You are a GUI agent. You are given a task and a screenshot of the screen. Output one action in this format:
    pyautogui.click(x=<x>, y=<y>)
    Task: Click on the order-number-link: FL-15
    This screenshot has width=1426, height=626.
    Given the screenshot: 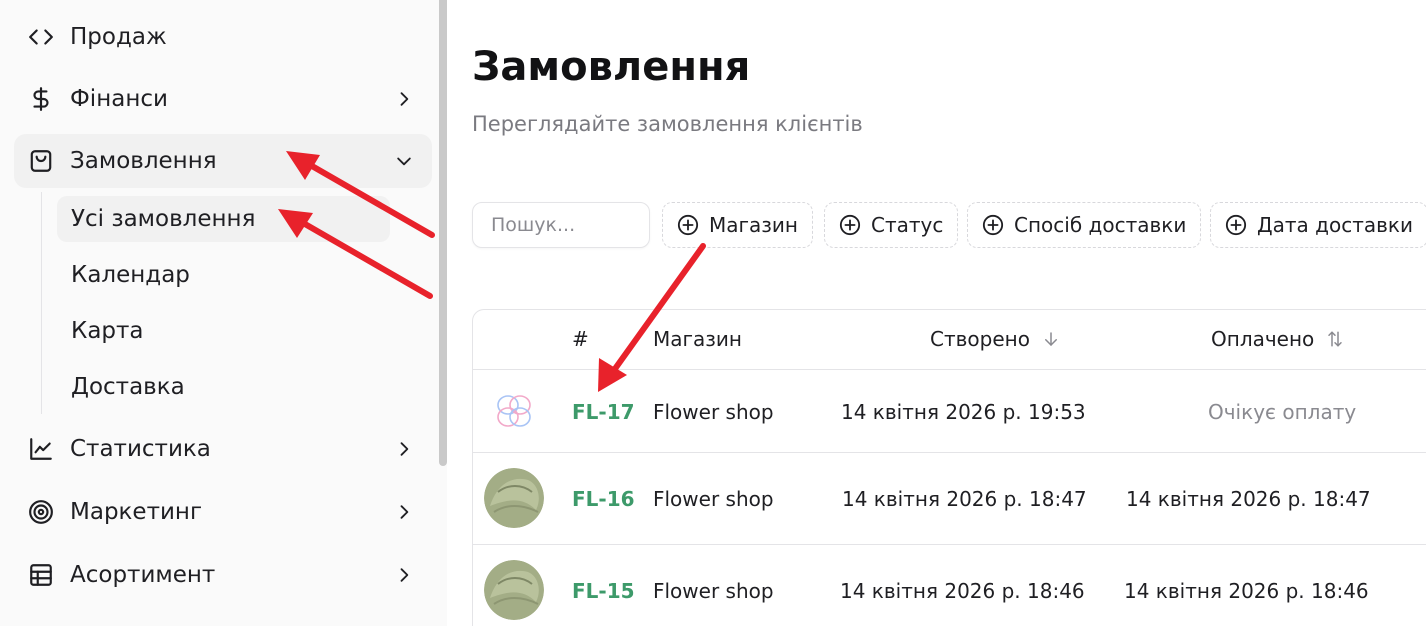 What is the action you would take?
    pyautogui.click(x=603, y=591)
    